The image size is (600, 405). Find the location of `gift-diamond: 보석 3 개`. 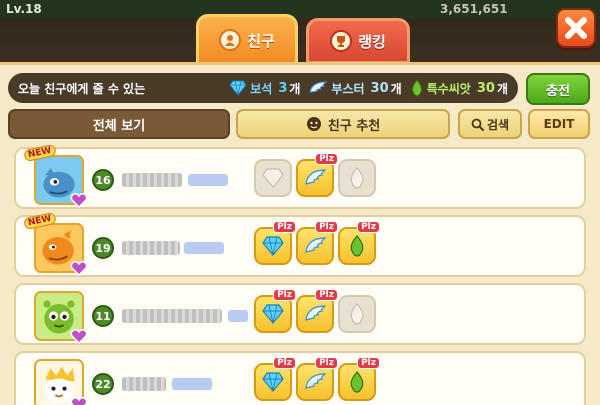

gift-diamond: 보석 3 개 is located at coordinates (264, 88).